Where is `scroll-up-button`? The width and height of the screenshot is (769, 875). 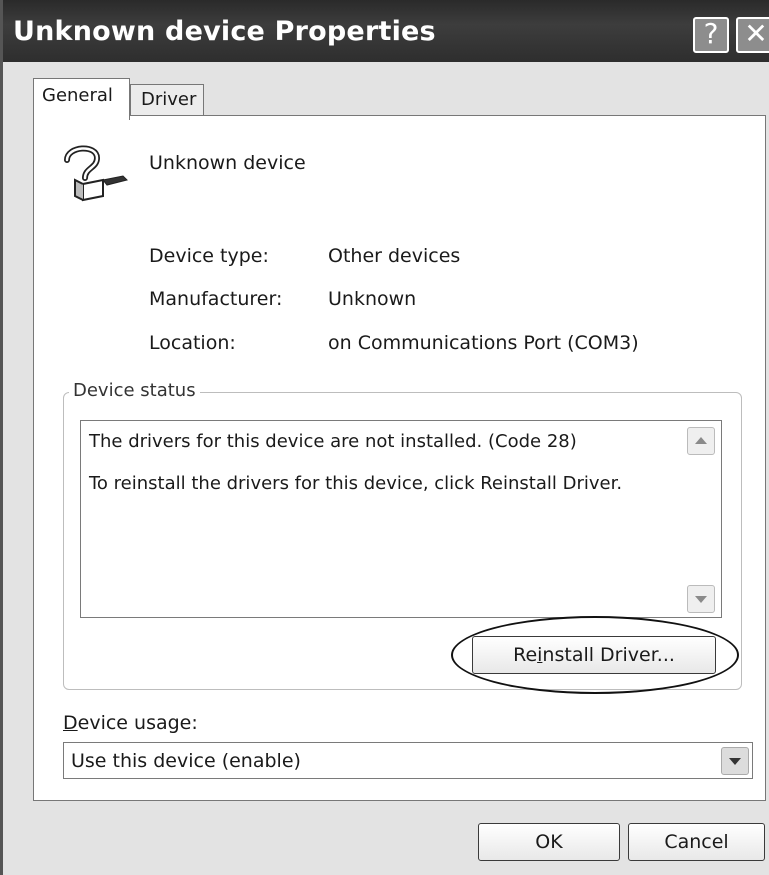 scroll-up-button is located at coordinates (701, 441).